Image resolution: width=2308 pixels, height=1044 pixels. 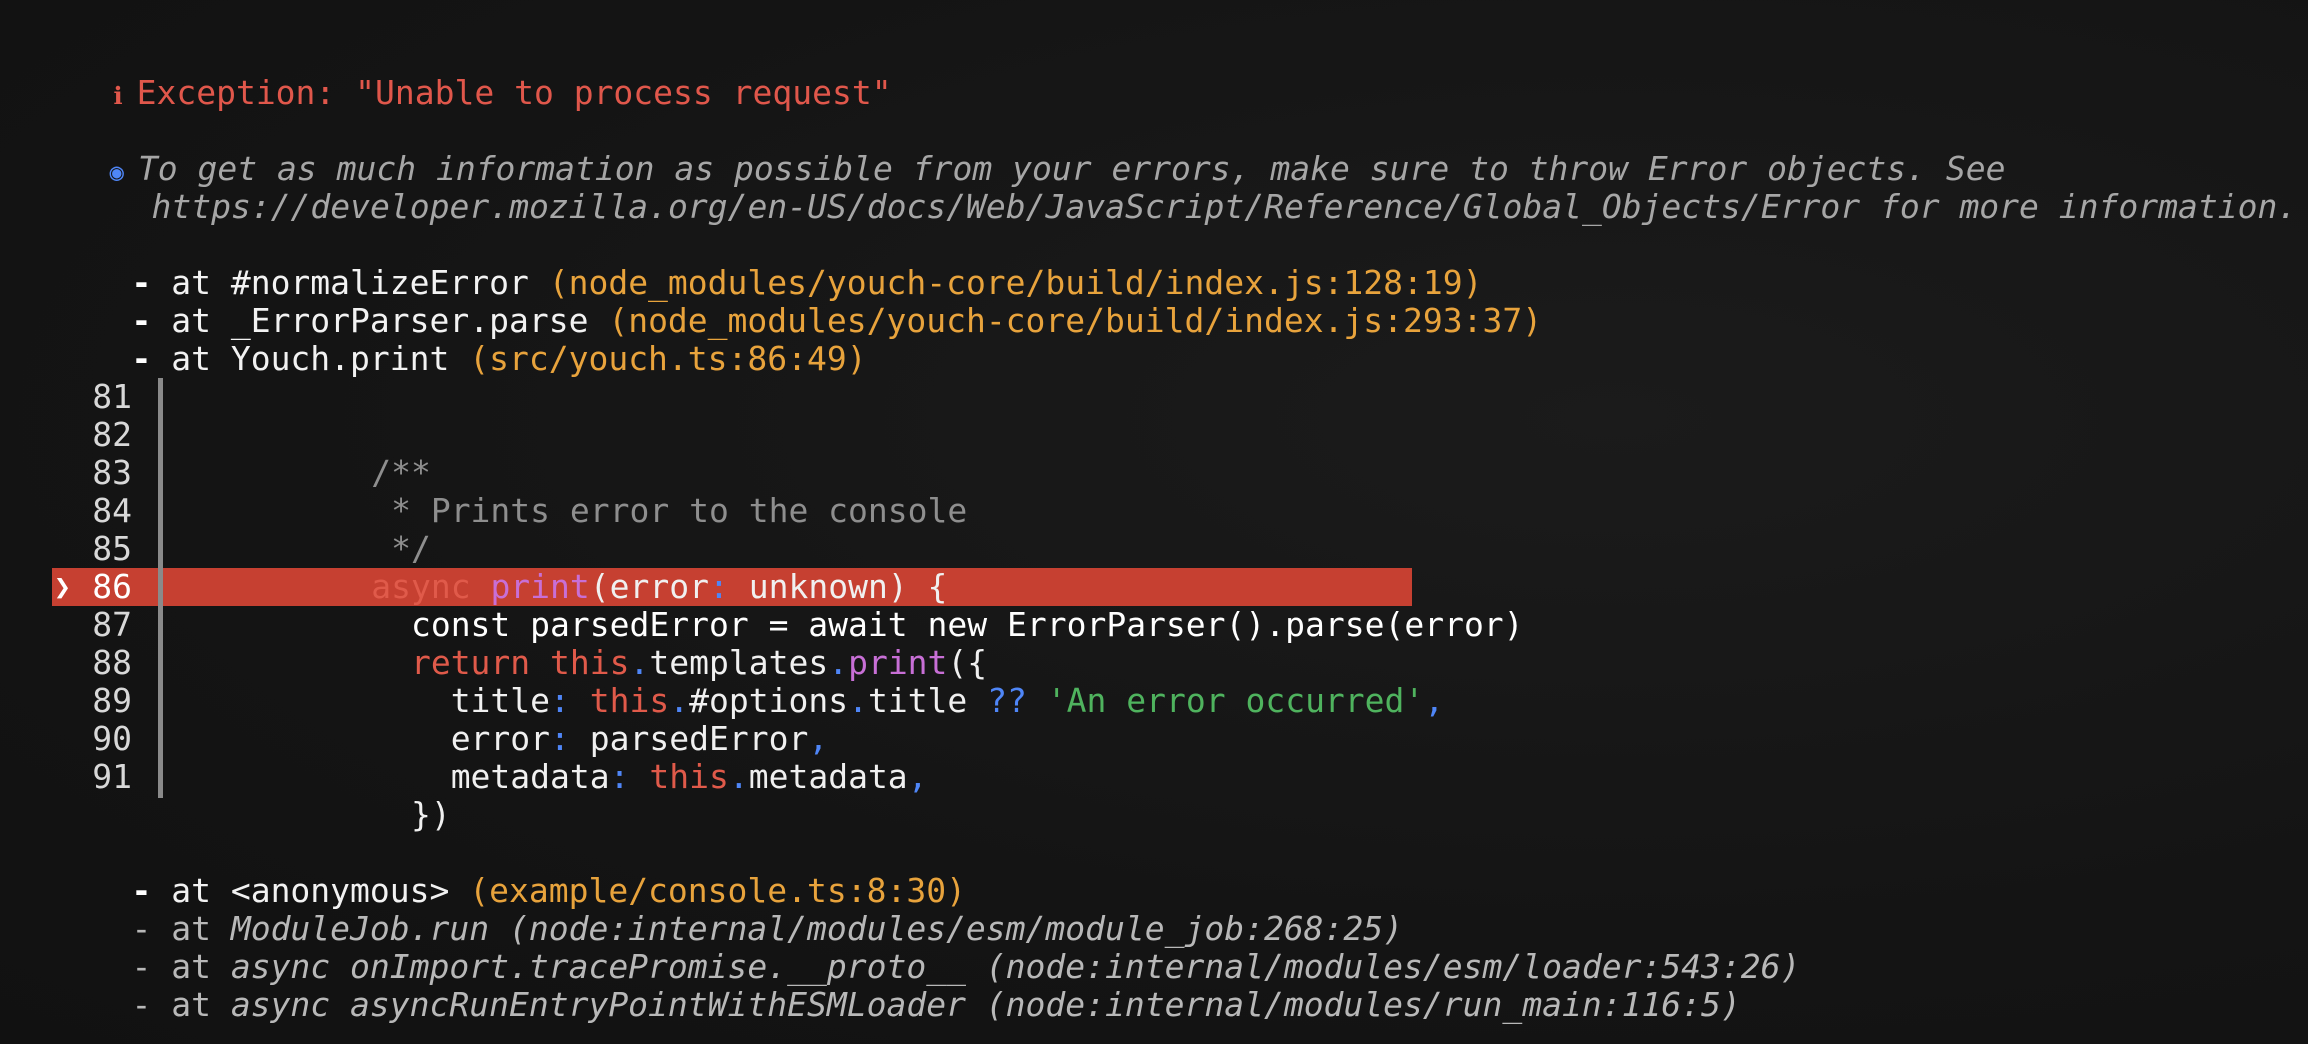 What do you see at coordinates (351, 796) in the screenshot?
I see `code-line: })` at bounding box center [351, 796].